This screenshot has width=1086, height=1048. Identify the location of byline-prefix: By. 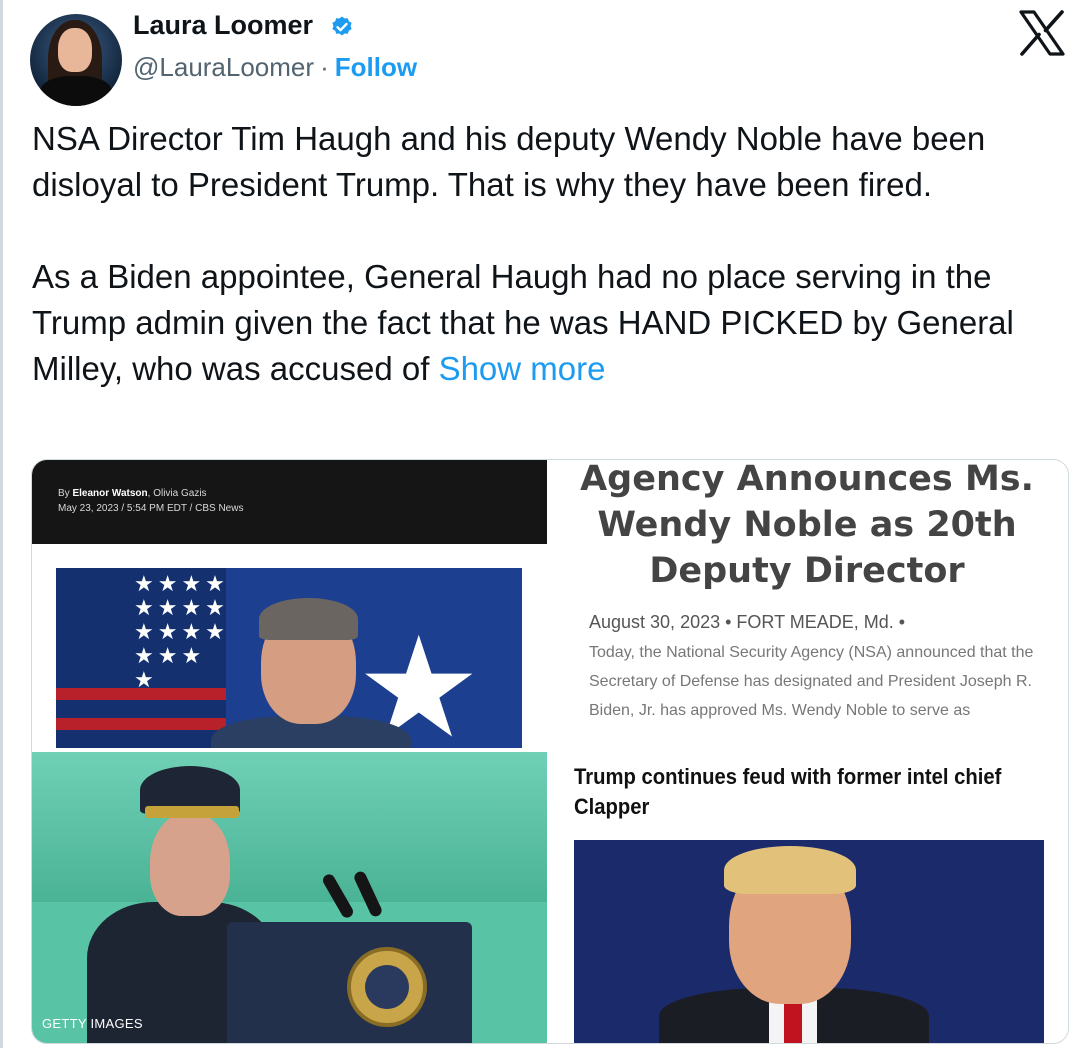
(64, 493).